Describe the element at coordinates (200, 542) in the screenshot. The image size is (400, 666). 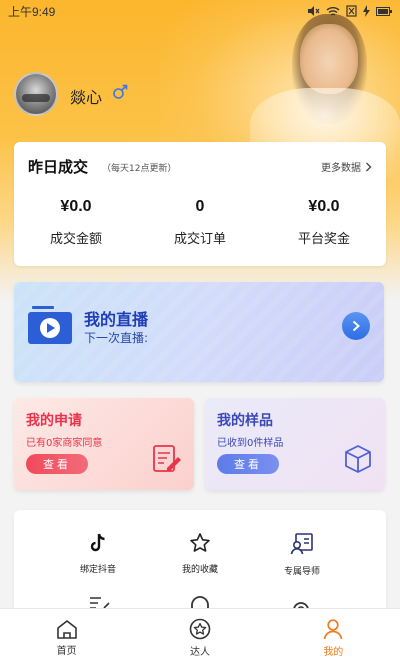
I see `star-icon` at that location.